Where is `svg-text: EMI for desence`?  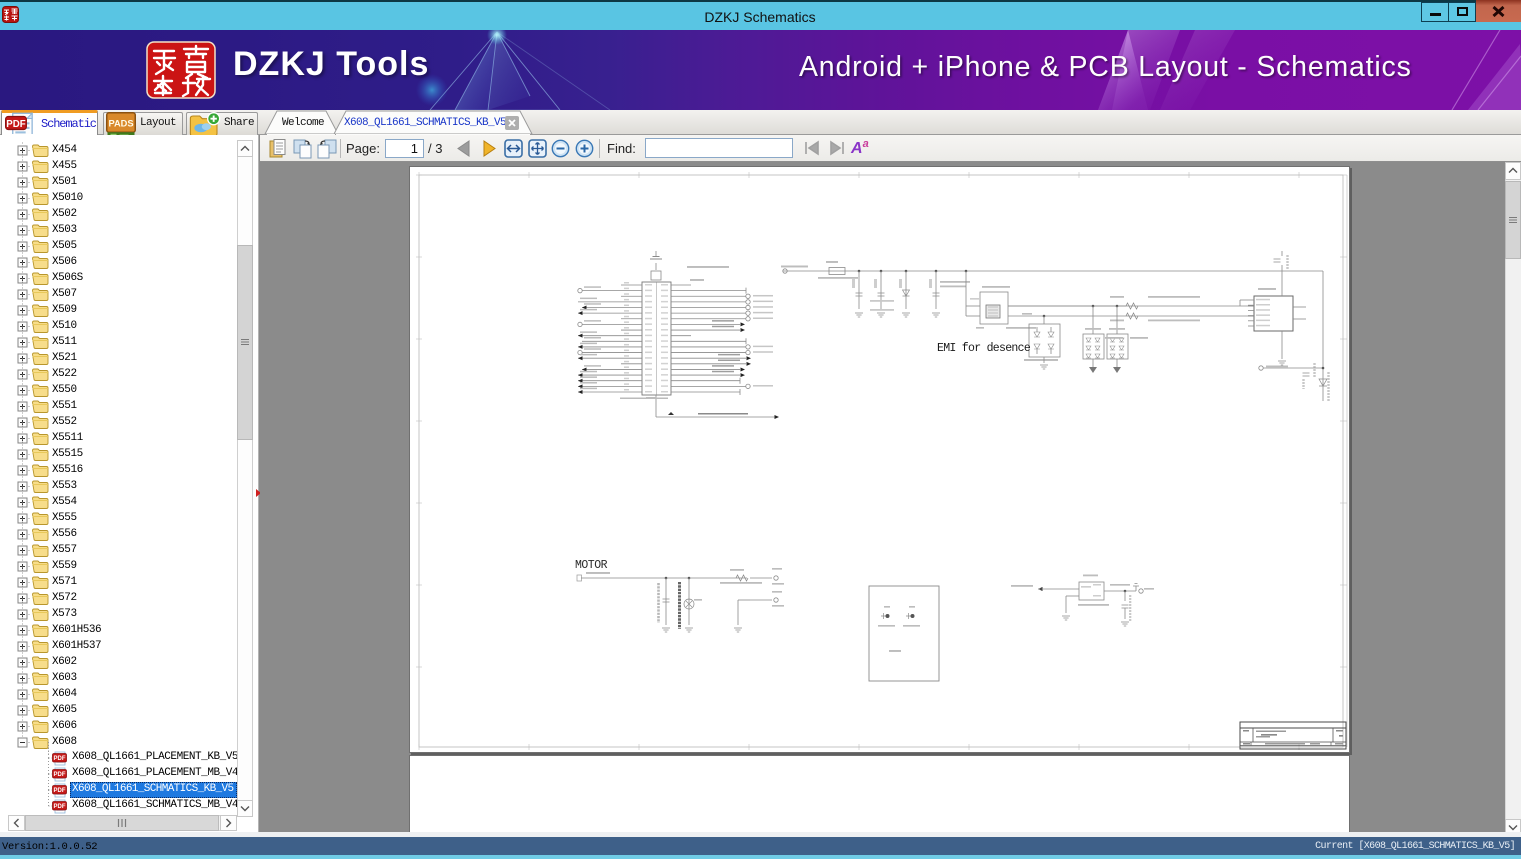 svg-text: EMI for desence is located at coordinates (984, 348).